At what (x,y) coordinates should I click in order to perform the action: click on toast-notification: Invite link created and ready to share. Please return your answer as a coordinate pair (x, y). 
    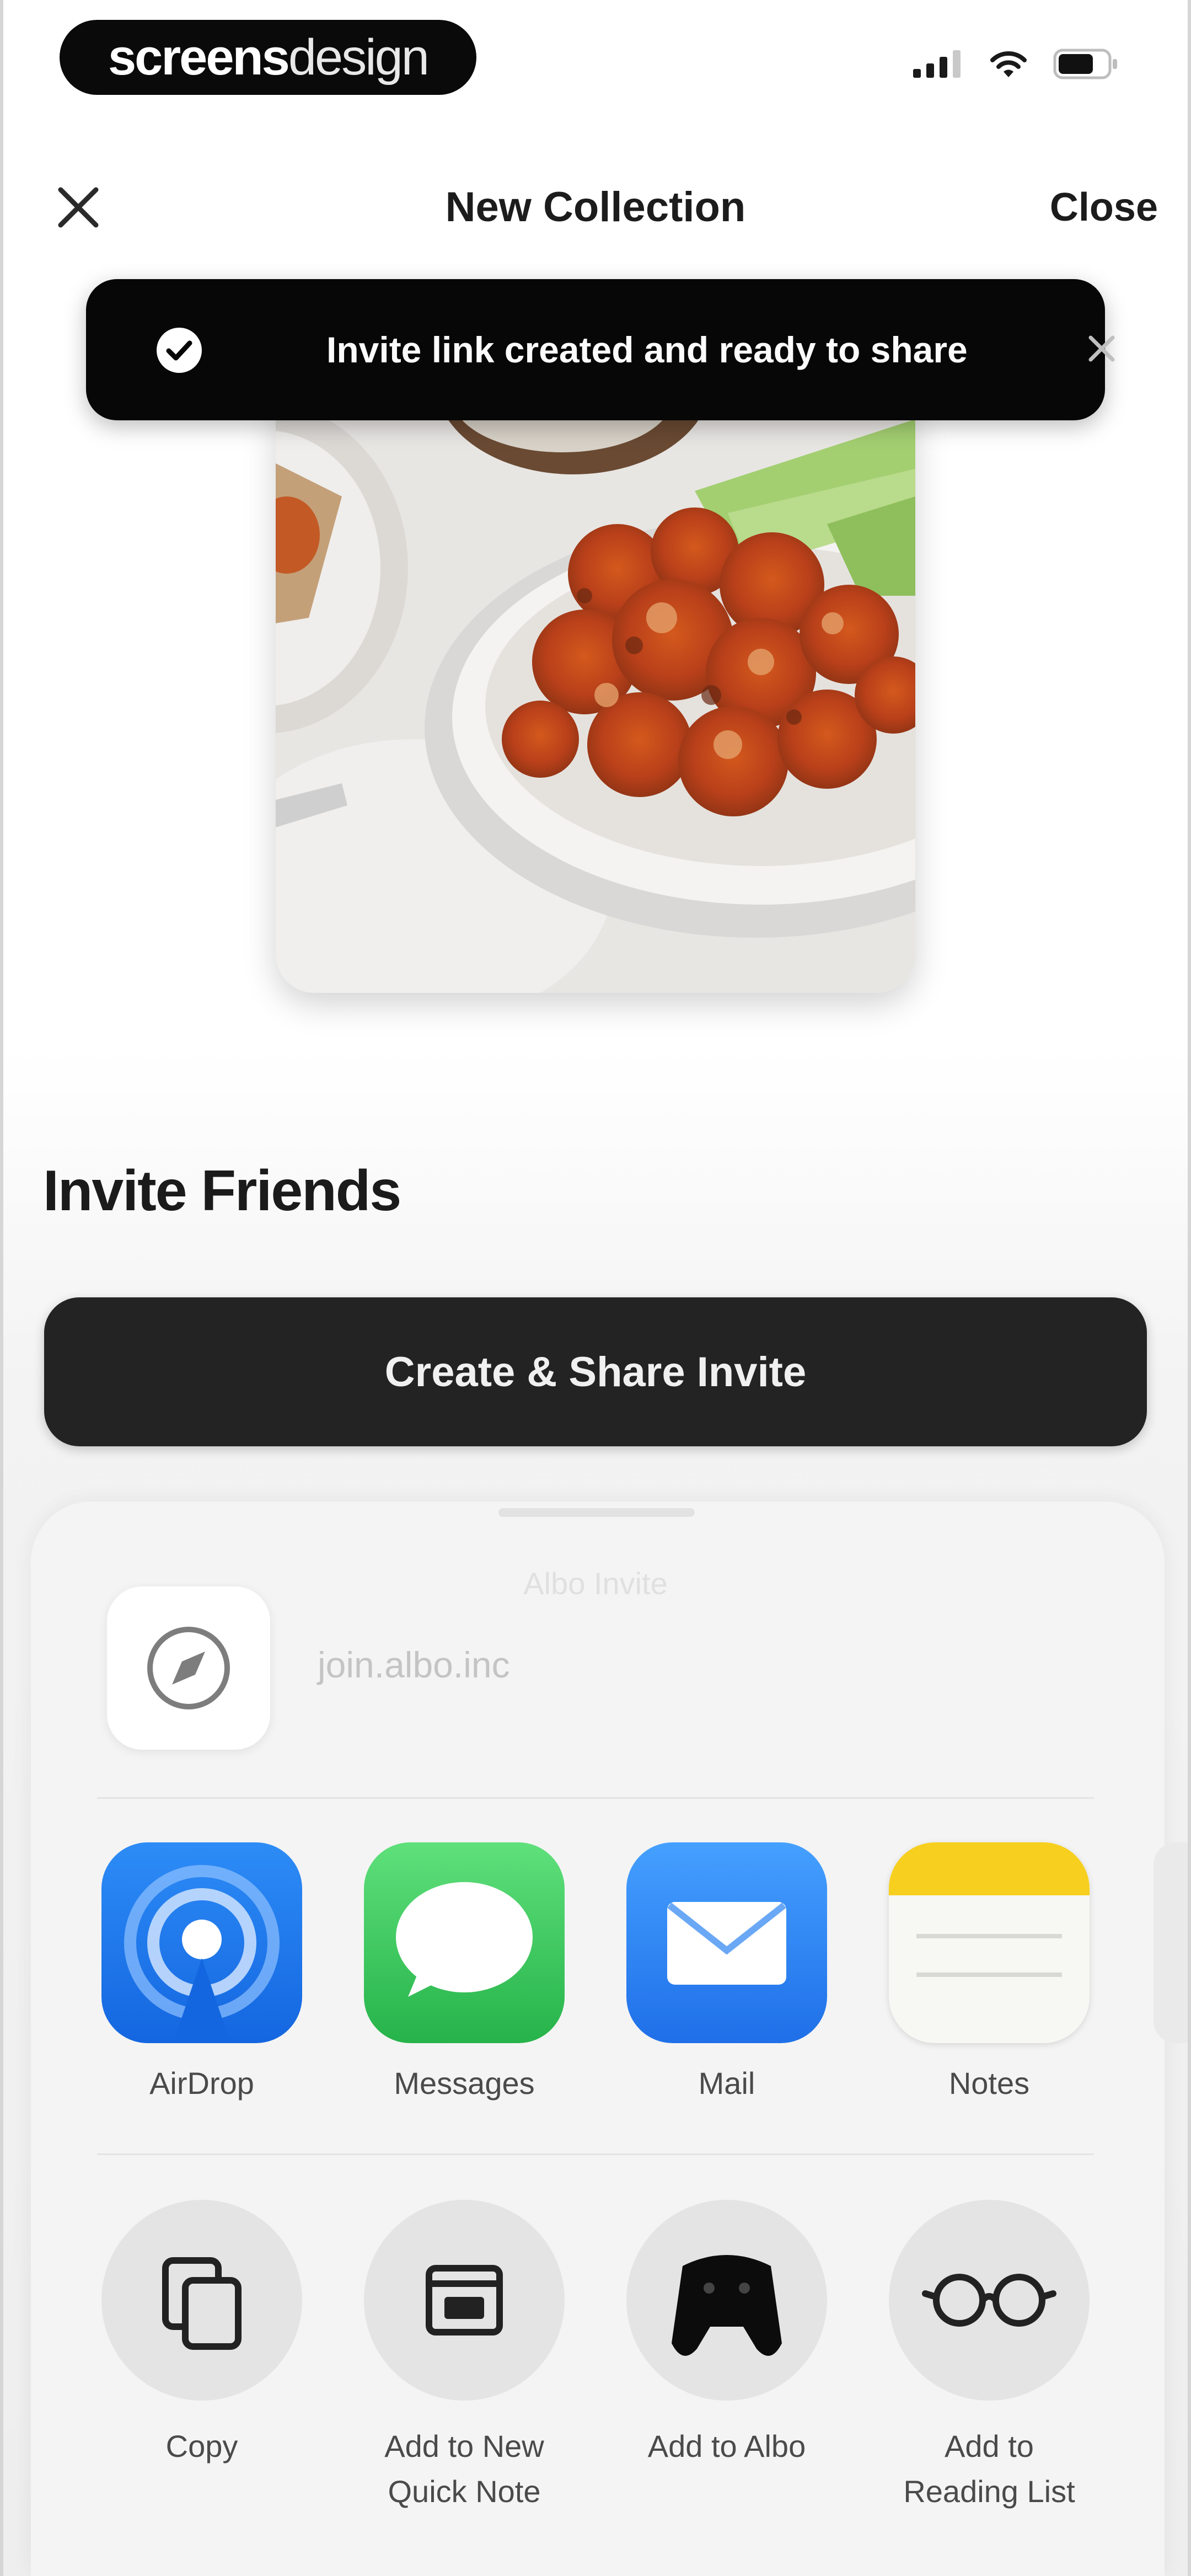
    Looking at the image, I should click on (600, 349).